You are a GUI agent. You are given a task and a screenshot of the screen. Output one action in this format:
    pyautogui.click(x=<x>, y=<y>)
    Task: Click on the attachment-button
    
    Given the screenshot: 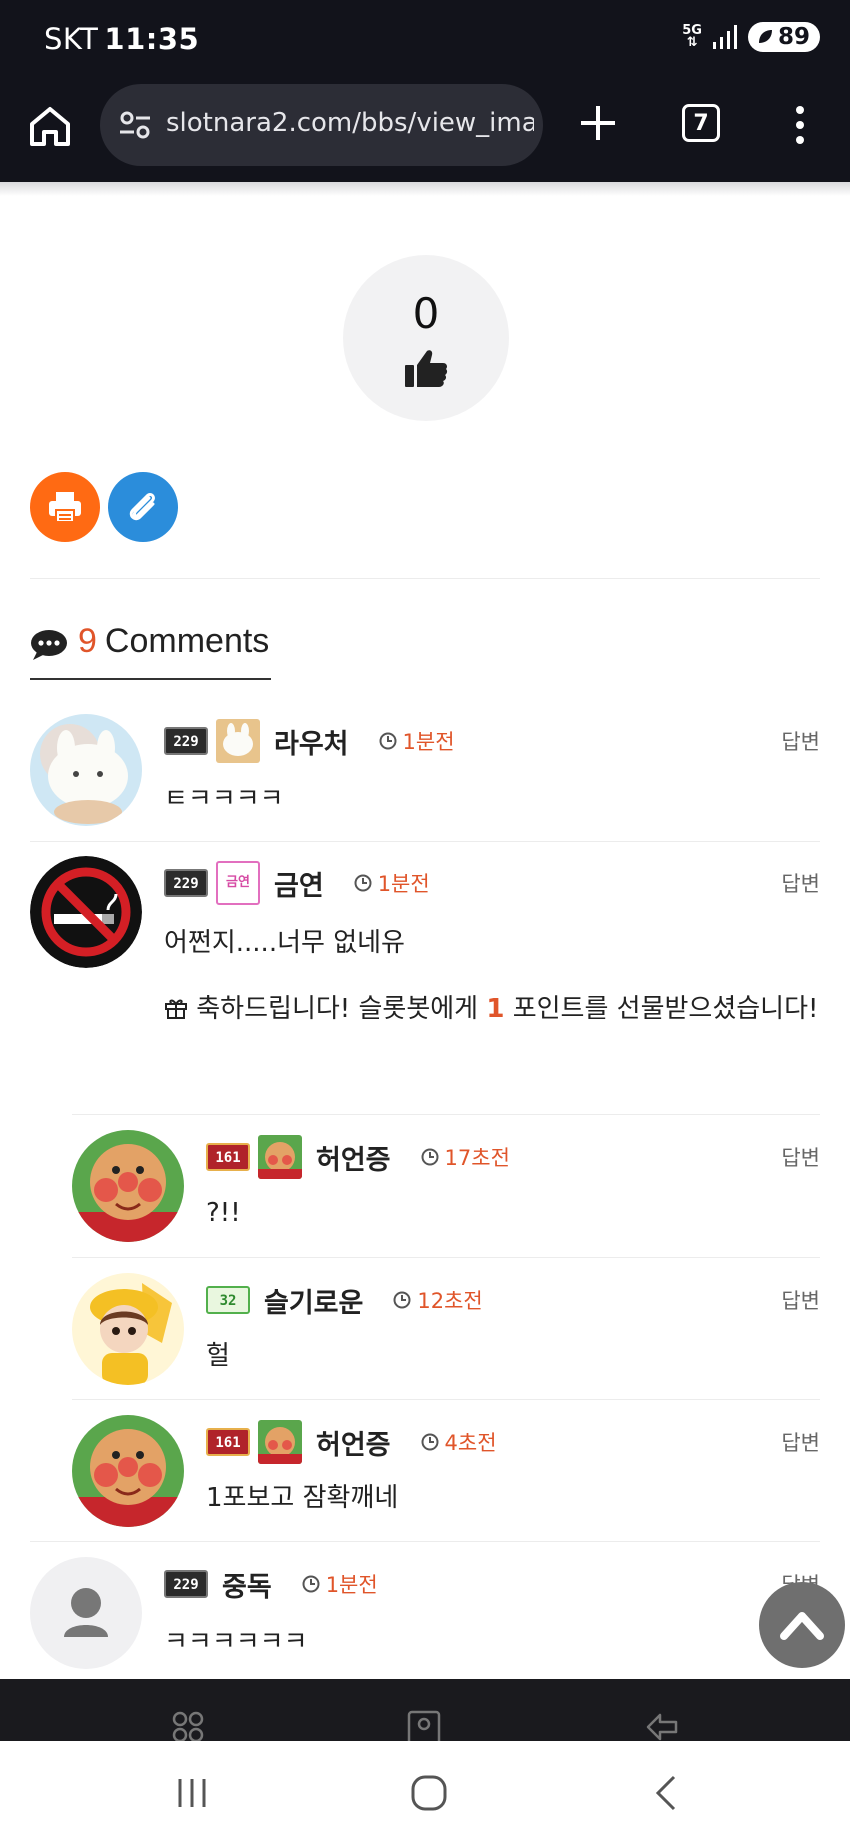 What is the action you would take?
    pyautogui.click(x=143, y=507)
    